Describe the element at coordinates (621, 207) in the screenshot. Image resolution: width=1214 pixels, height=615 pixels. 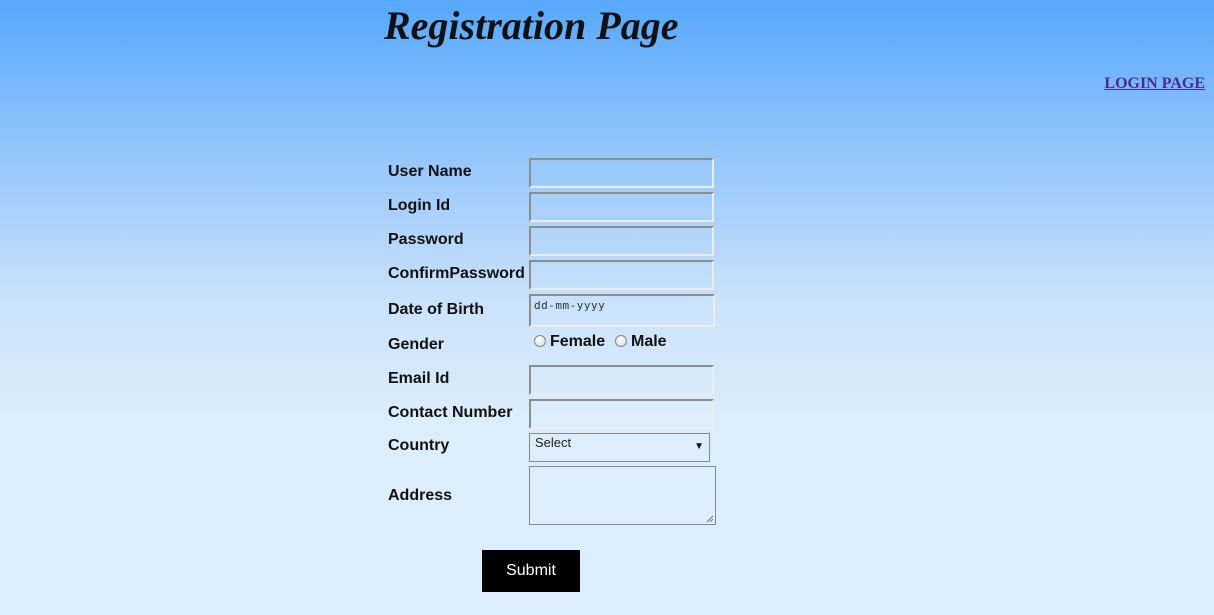
I see `login-id-input` at that location.